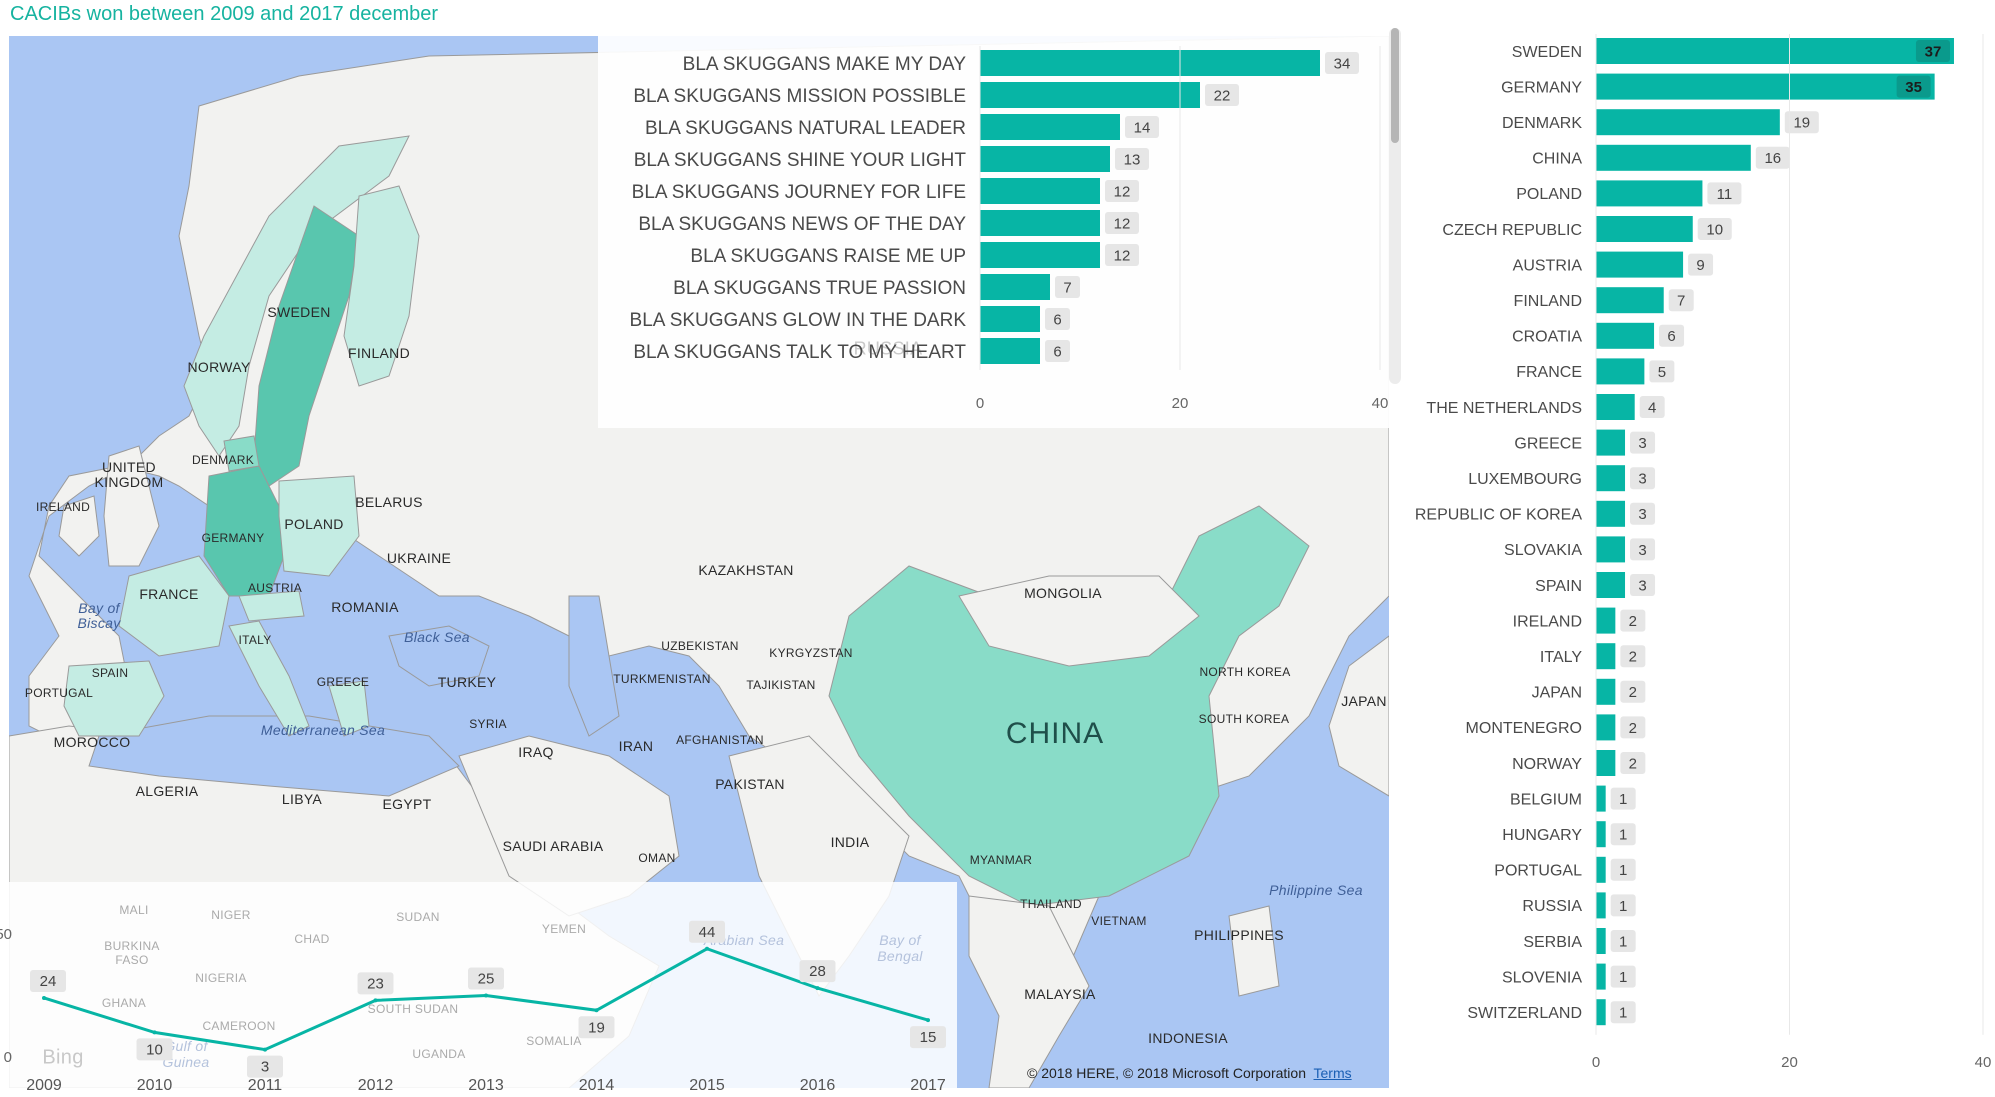  I want to click on bar-category-label: HUNGARY, so click(1542, 835).